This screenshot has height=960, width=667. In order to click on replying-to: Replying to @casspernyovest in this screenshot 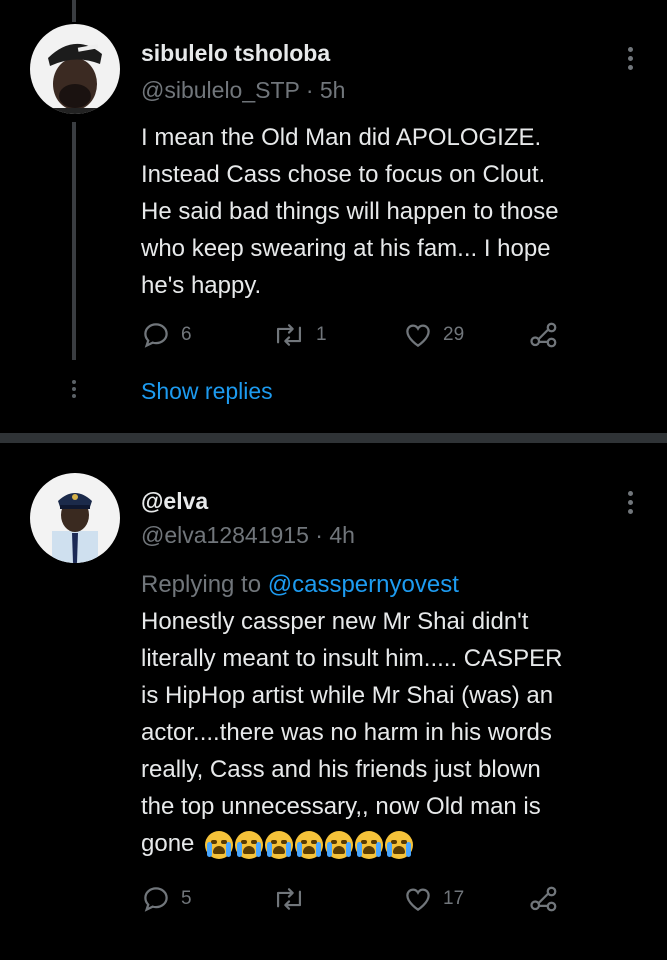, I will do `click(398, 584)`.